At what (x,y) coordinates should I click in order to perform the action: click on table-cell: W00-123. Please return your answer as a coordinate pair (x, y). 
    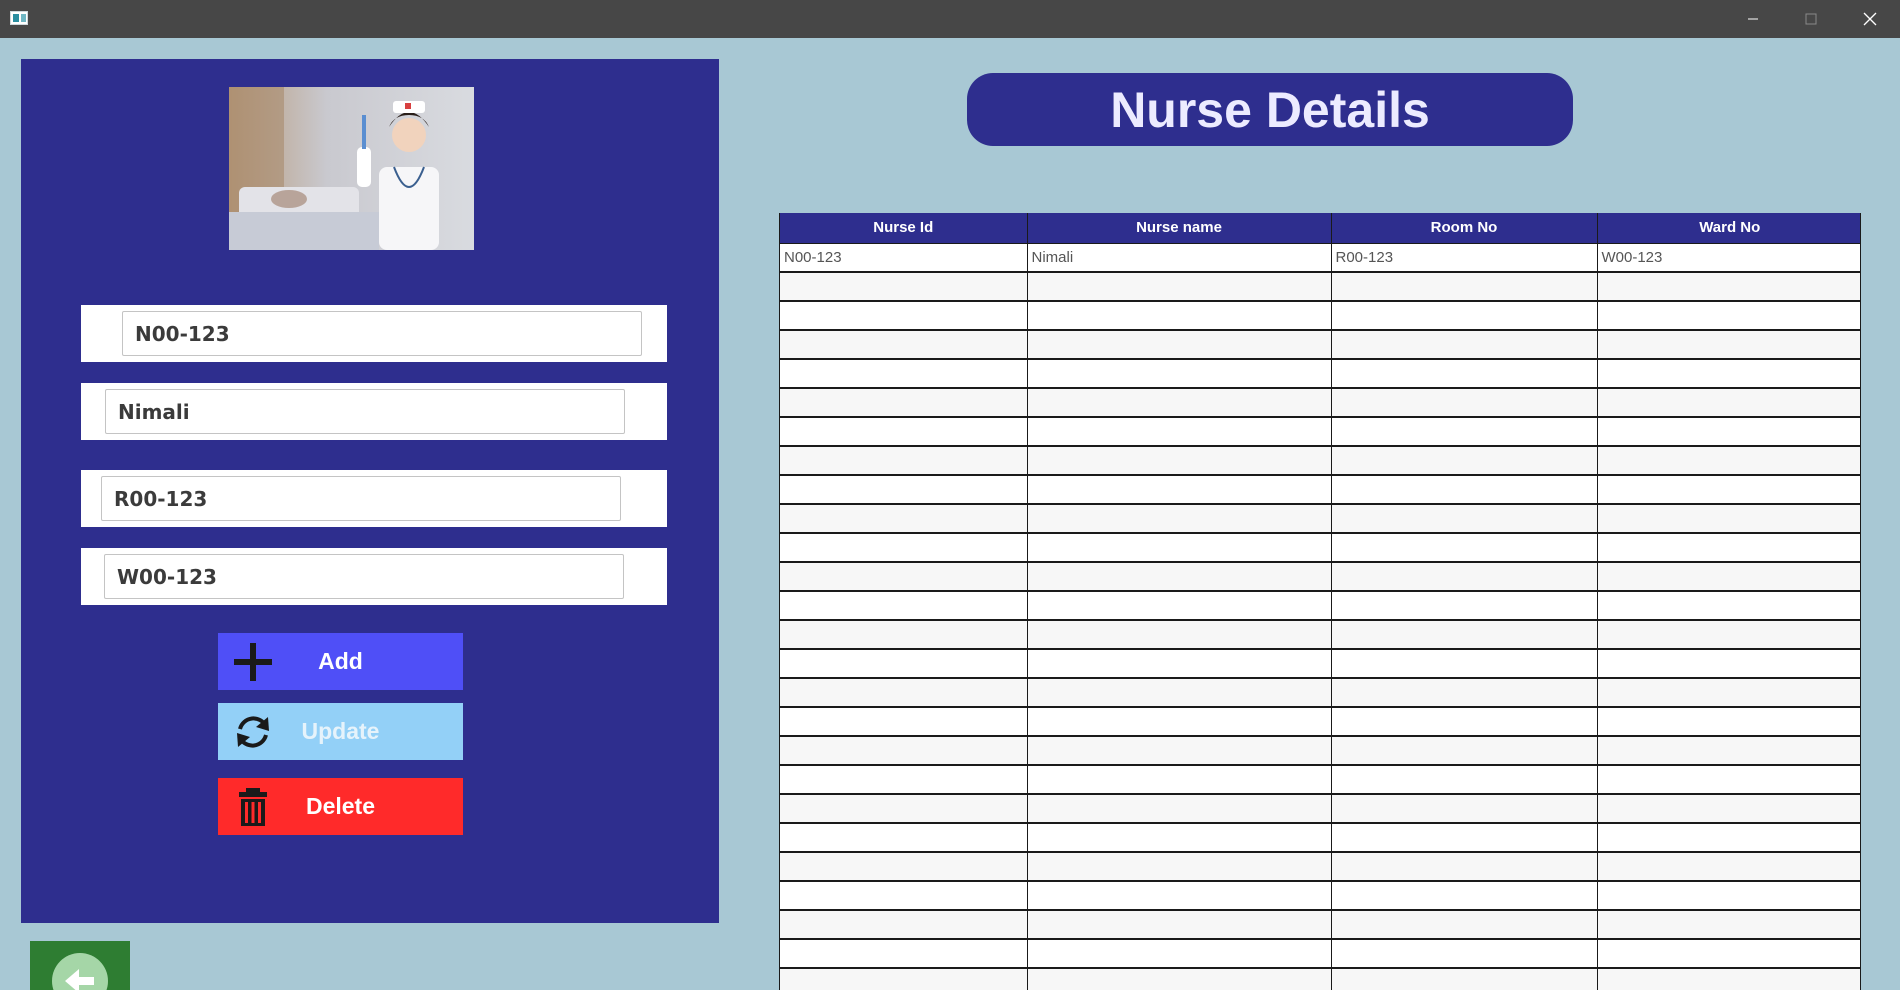
    Looking at the image, I should click on (1728, 258).